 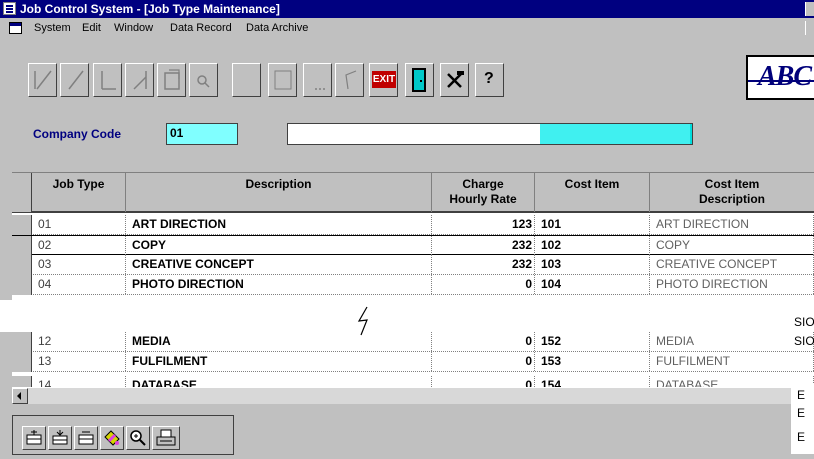 What do you see at coordinates (419, 80) in the screenshot?
I see `door-button` at bounding box center [419, 80].